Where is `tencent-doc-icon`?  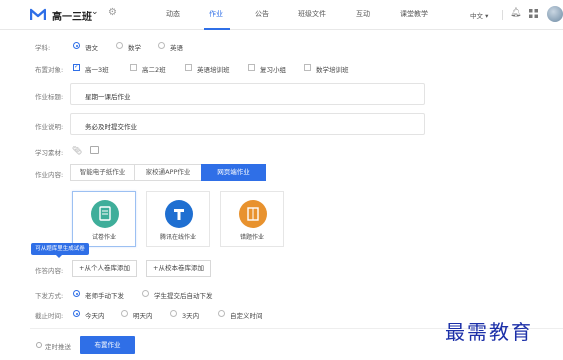
tencent-doc-icon is located at coordinates (179, 214).